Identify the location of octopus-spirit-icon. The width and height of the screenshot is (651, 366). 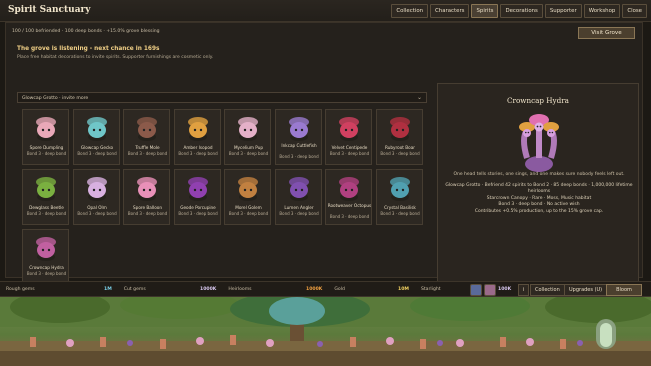
(349, 189).